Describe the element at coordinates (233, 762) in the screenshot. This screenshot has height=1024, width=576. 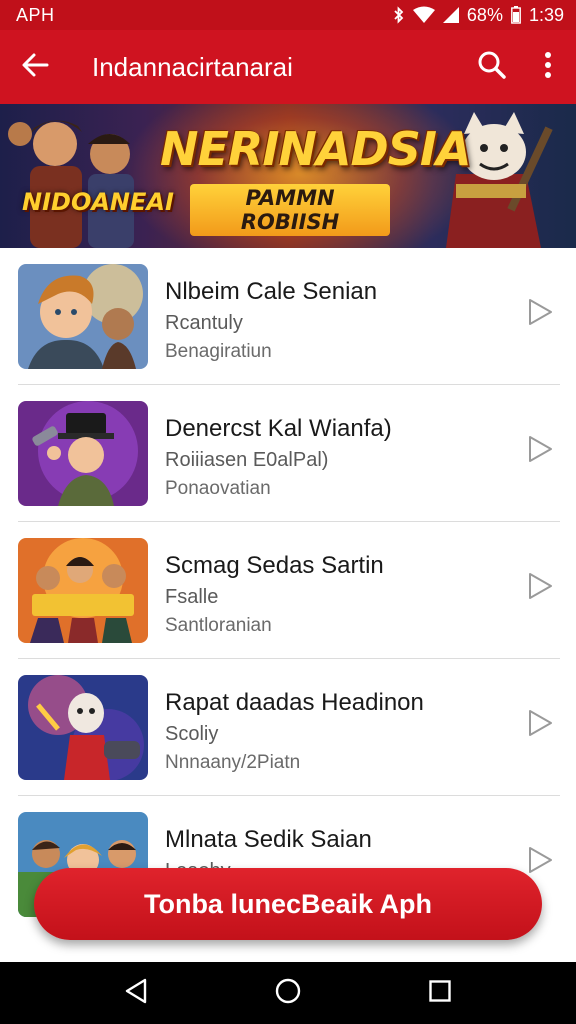
I see `item-meta: Nnnaany/2Piatn` at that location.